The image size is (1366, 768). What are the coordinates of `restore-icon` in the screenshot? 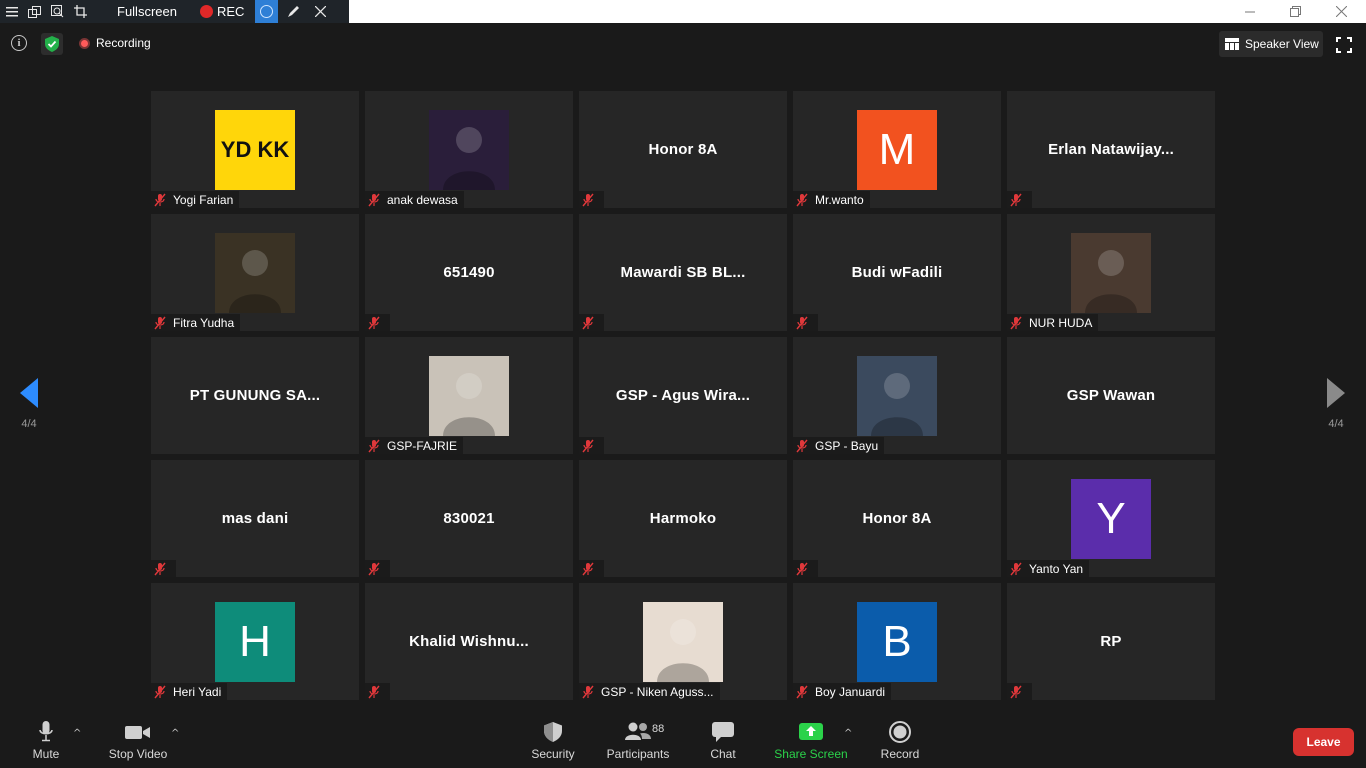 It's located at (1295, 11).